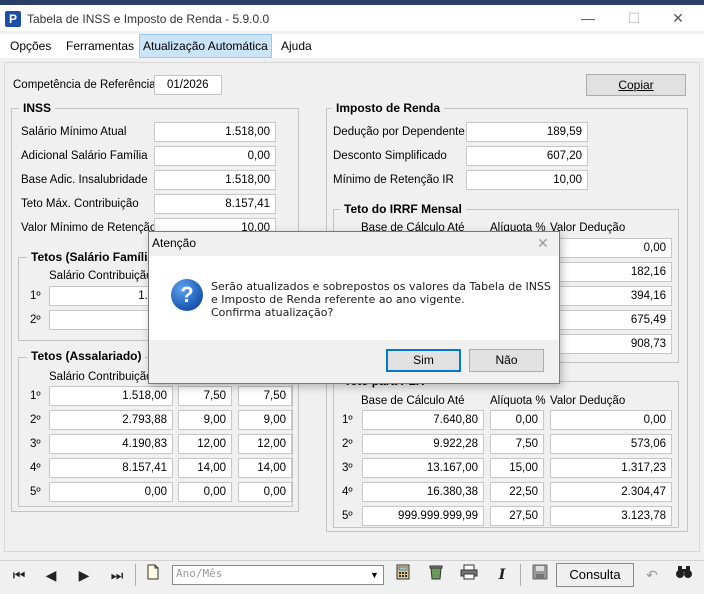  Describe the element at coordinates (37, 108) in the screenshot. I see `inss-title: INSS` at that location.